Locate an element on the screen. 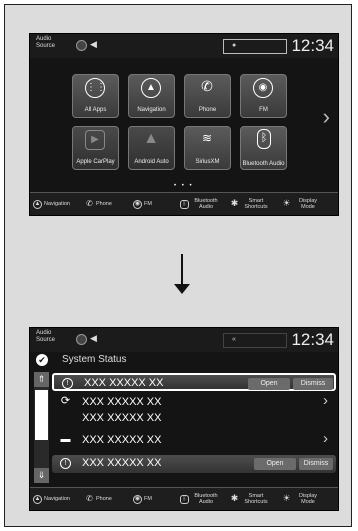 Image resolution: width=358 pixels, height=531 pixels. list-item: ⟳ XXX XXXXX XX › is located at coordinates (194, 402).